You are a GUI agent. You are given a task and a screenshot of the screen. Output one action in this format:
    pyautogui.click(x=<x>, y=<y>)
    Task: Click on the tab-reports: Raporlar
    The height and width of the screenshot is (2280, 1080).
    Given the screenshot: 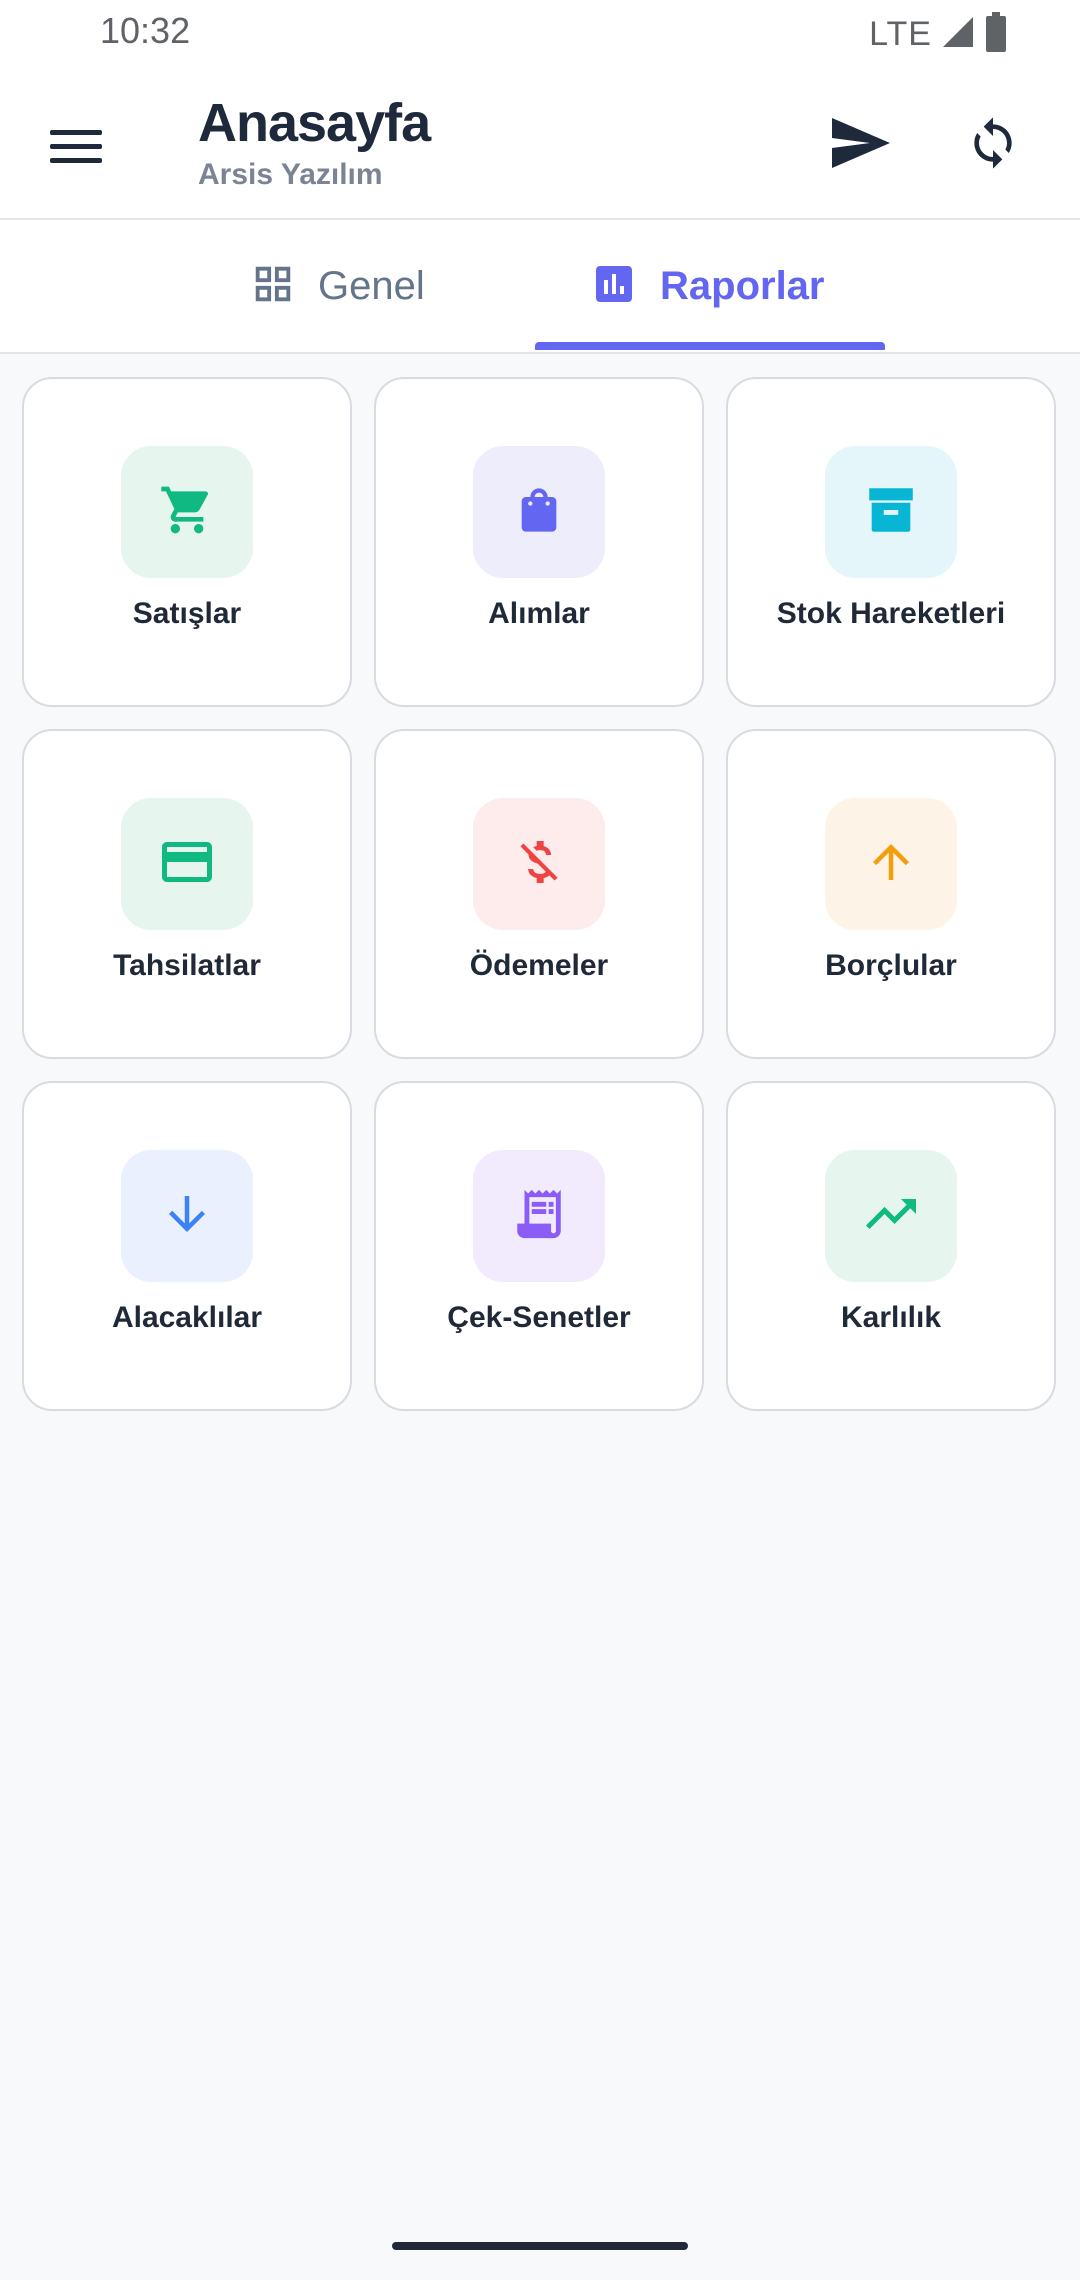 What is the action you would take?
    pyautogui.click(x=707, y=286)
    